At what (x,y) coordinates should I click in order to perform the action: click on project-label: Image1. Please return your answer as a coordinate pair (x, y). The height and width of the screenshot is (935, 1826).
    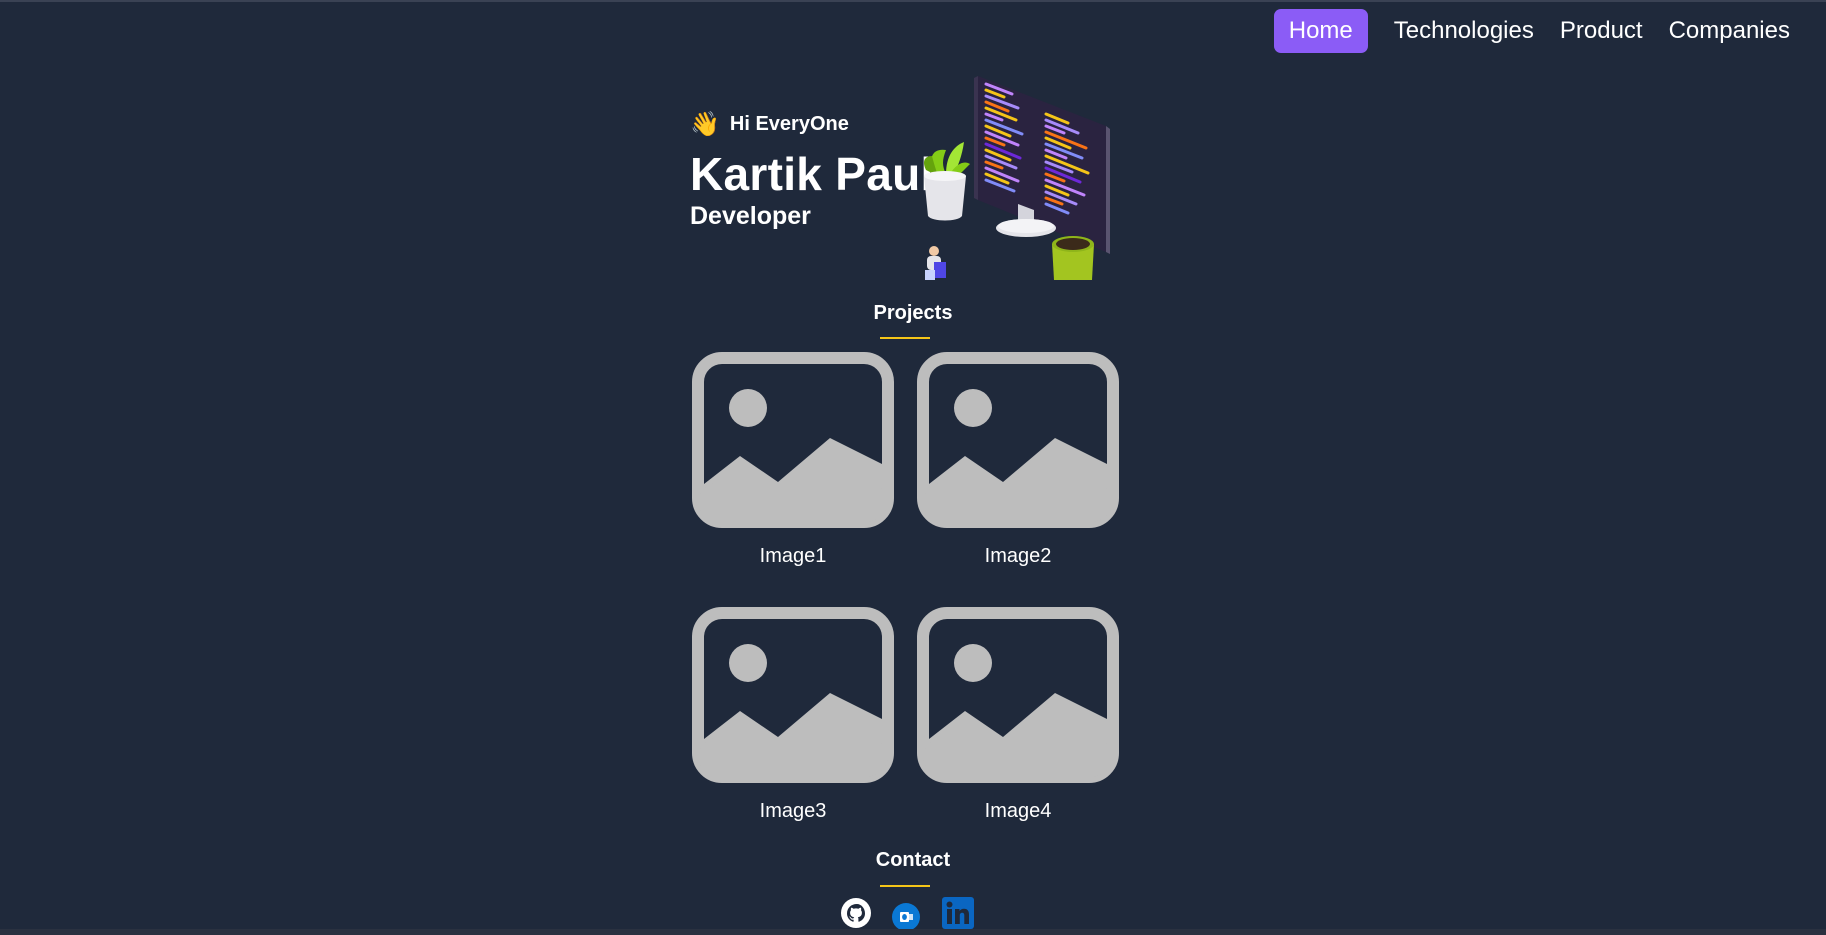
    Looking at the image, I should click on (793, 556).